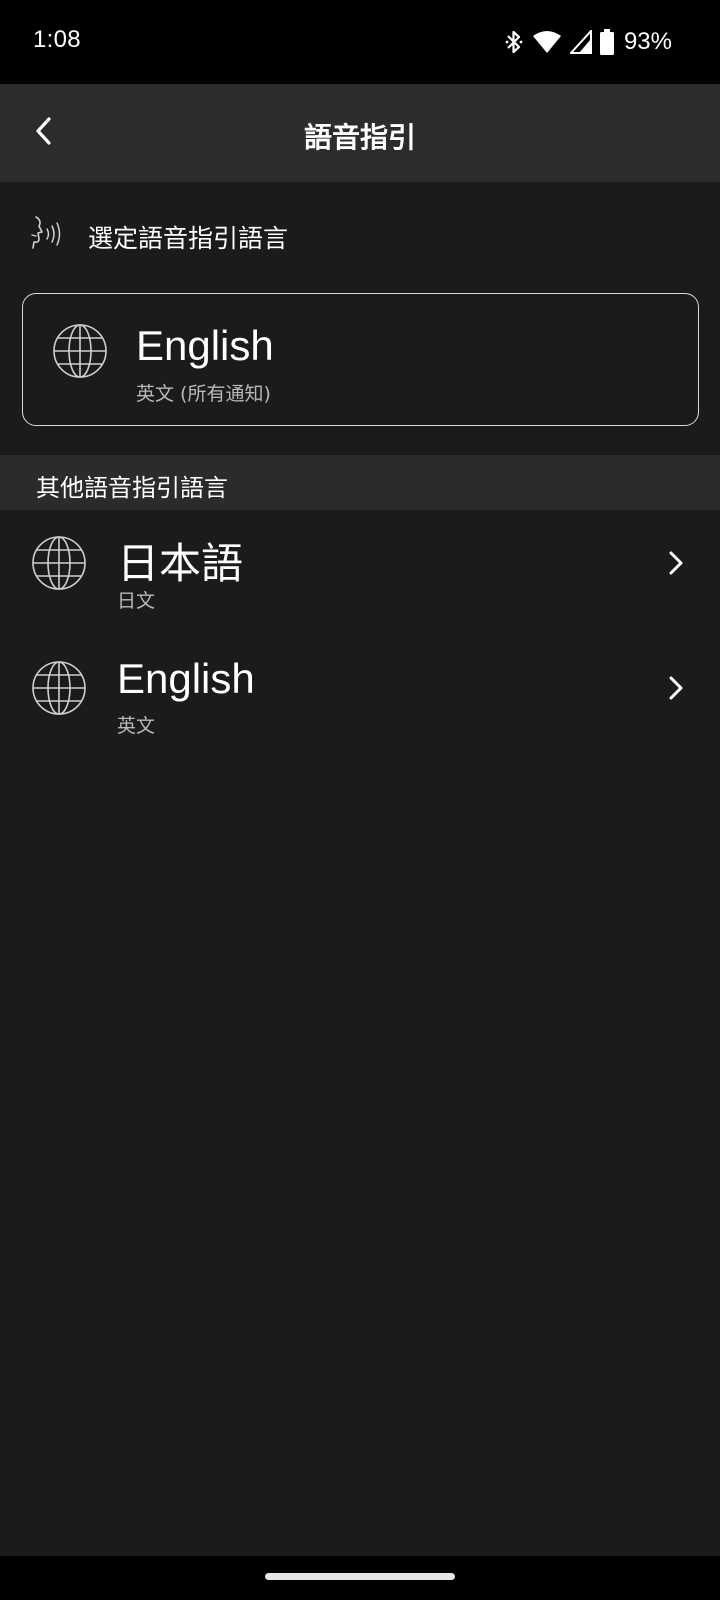  Describe the element at coordinates (132, 488) in the screenshot. I see `other-languages-title: 其他語音指引語言` at that location.